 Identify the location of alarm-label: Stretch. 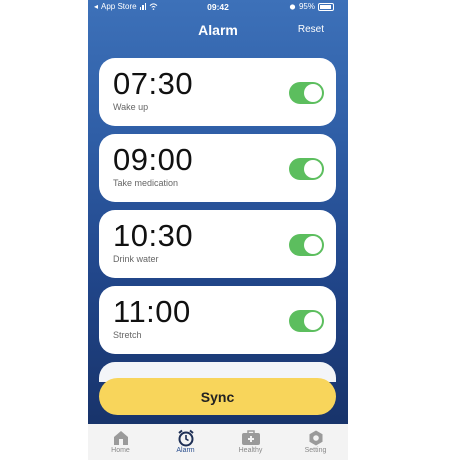
(127, 335).